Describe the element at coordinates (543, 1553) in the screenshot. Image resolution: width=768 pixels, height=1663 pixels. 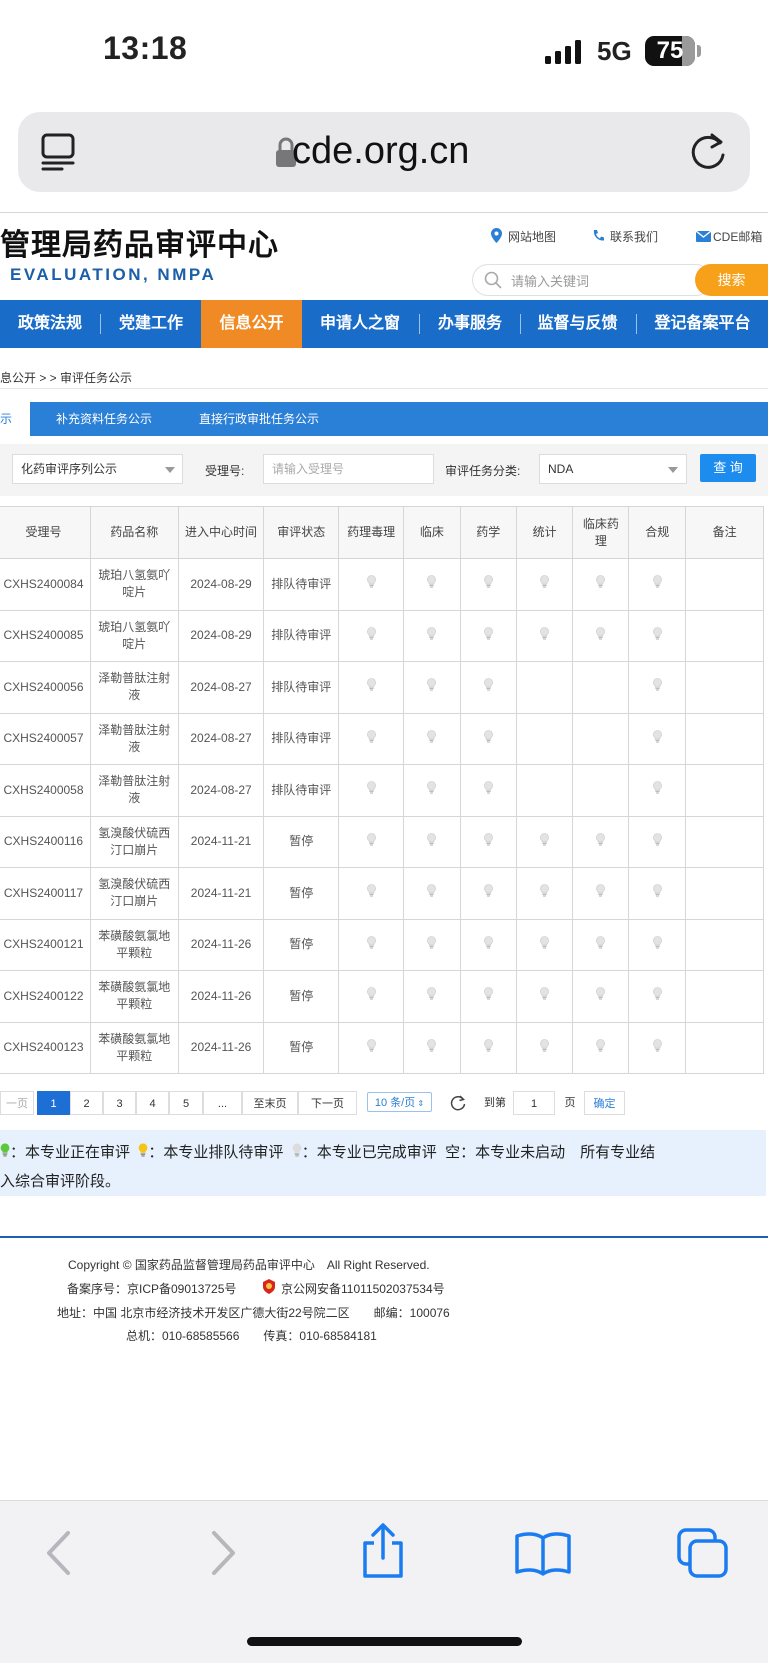
I see `bookmarks-icon` at that location.